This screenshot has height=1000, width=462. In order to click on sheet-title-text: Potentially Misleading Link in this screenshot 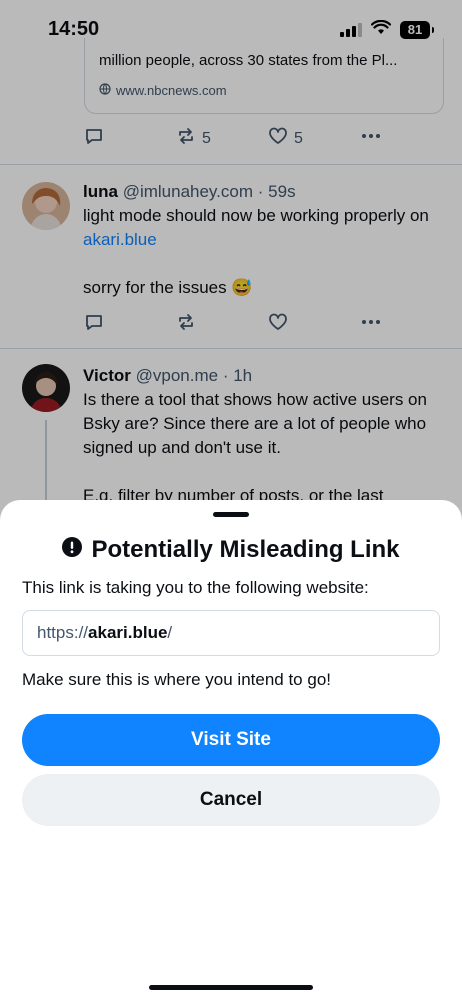, I will do `click(245, 549)`.